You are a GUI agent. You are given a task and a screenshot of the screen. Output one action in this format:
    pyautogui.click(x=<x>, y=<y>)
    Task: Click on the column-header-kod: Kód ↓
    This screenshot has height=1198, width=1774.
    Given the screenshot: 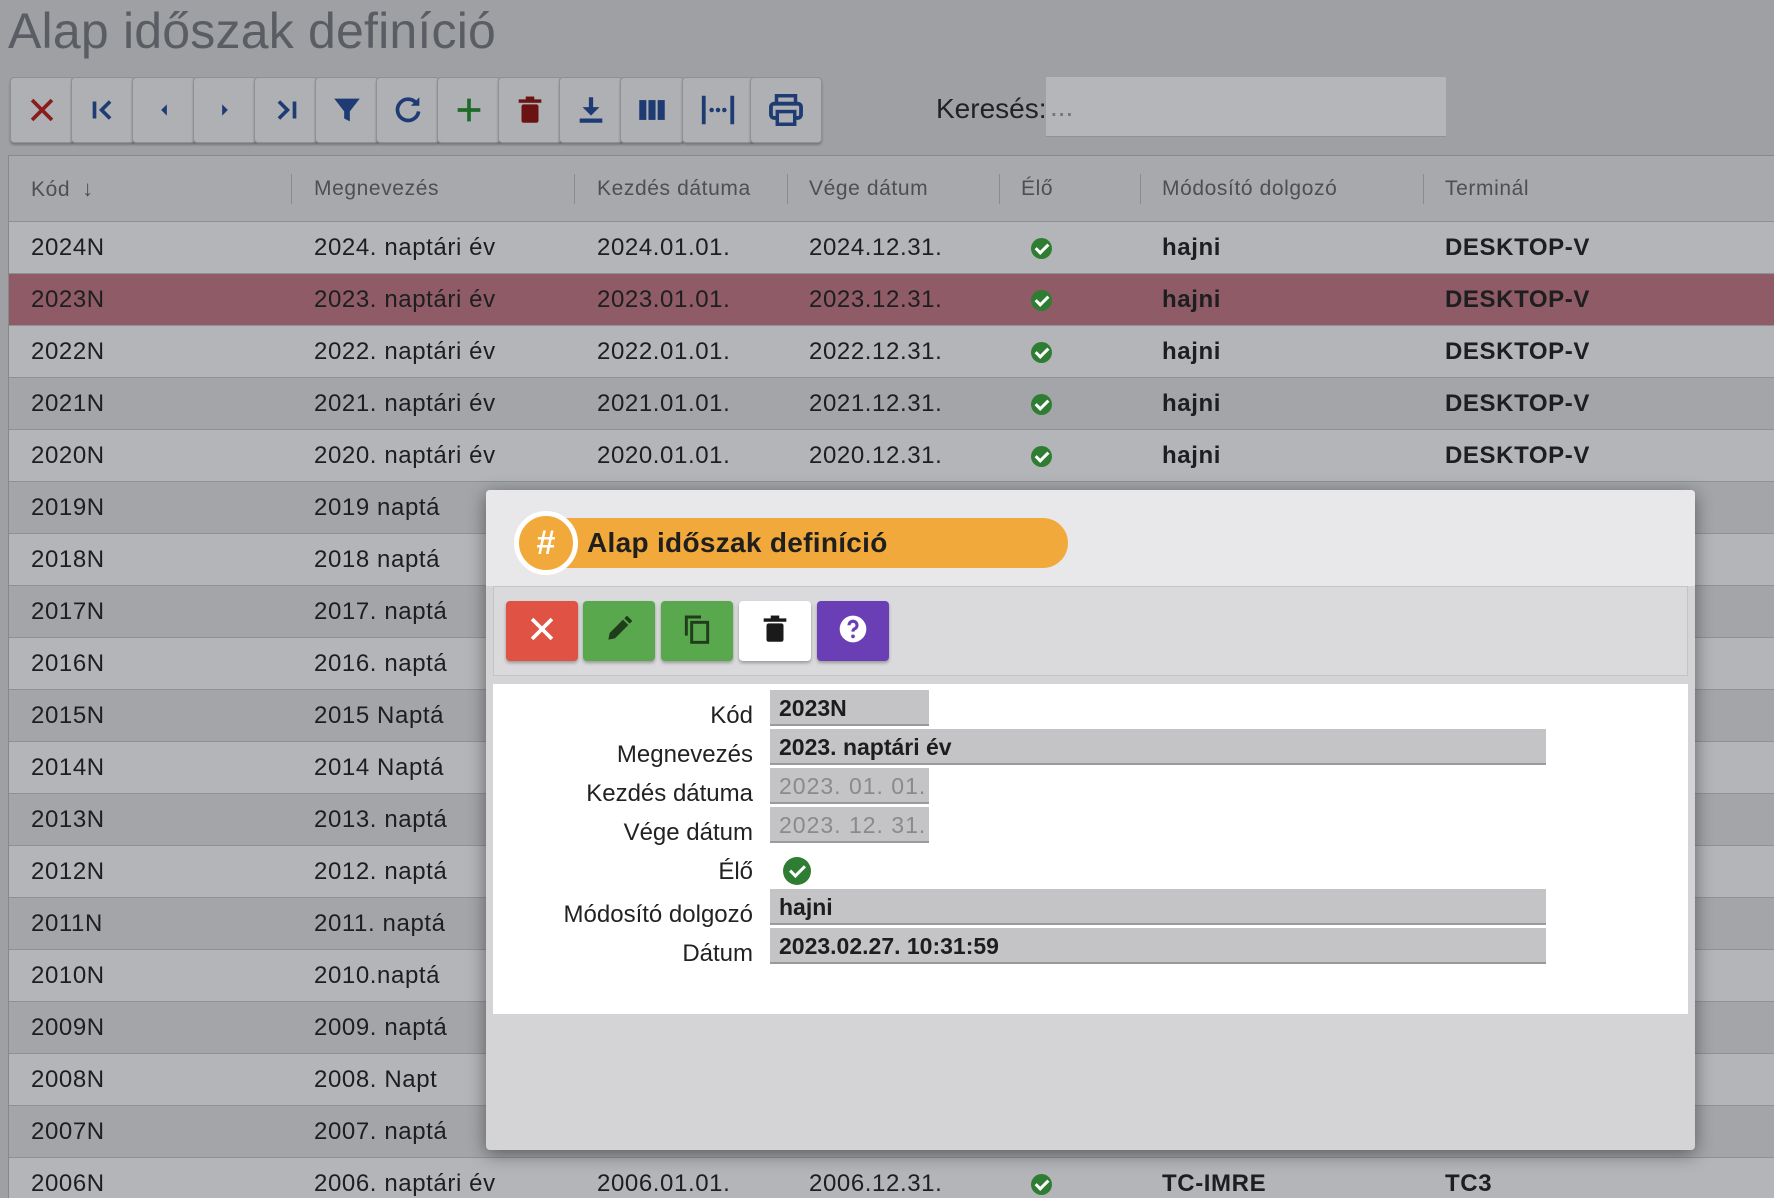 What is the action you would take?
    pyautogui.click(x=62, y=189)
    